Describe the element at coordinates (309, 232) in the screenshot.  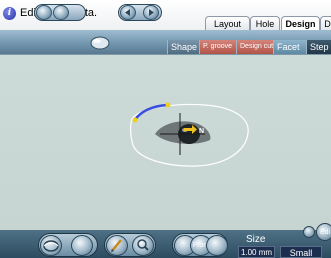
I see `settings-small-button` at that location.